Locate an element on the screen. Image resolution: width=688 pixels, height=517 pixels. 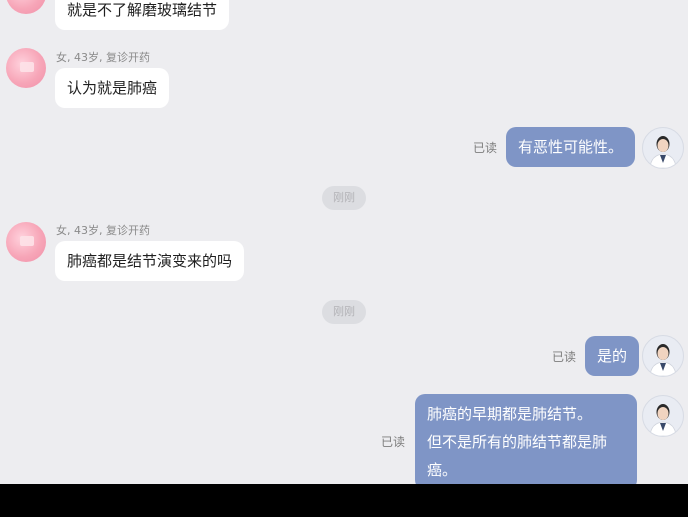
patient-message: 肺癌都是结节演变来的吗 is located at coordinates (150, 261).